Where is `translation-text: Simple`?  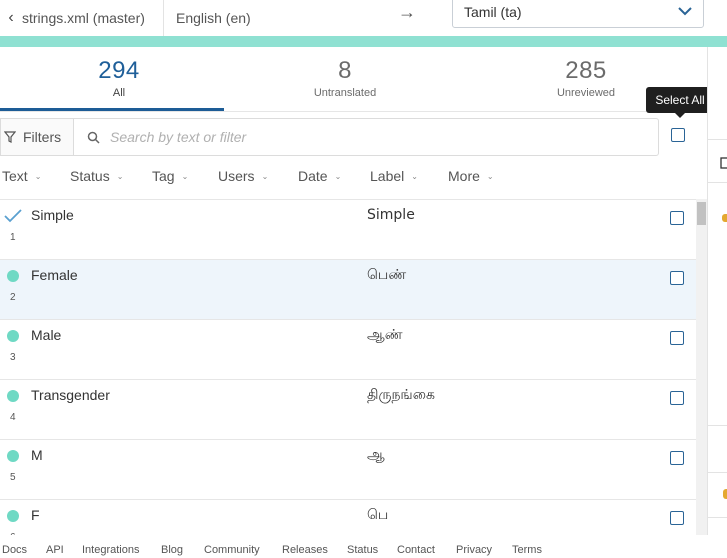
translation-text: Simple is located at coordinates (391, 215).